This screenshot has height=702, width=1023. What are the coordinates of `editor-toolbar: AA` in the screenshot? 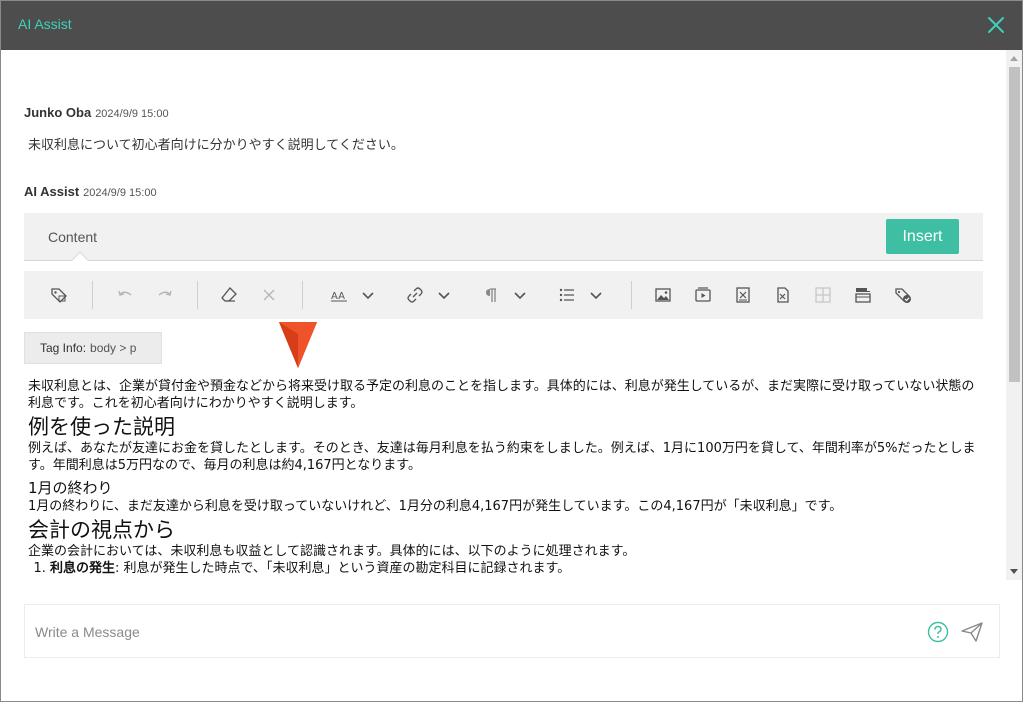 It's located at (503, 295).